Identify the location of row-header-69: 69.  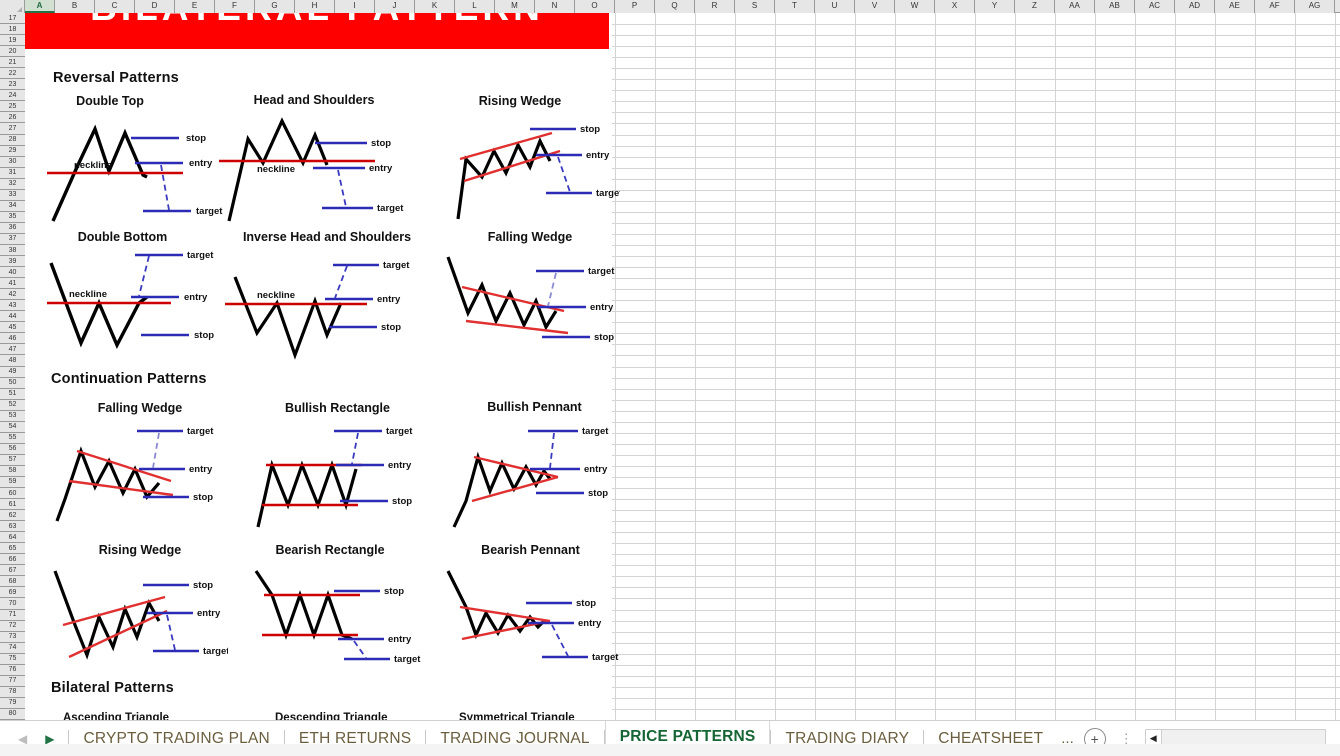
(12, 593).